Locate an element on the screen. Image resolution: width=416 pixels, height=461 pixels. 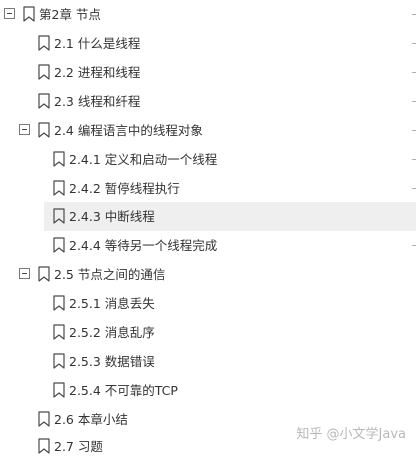
tree-item-2-2: 2.2 进程和线程 is located at coordinates (208, 72).